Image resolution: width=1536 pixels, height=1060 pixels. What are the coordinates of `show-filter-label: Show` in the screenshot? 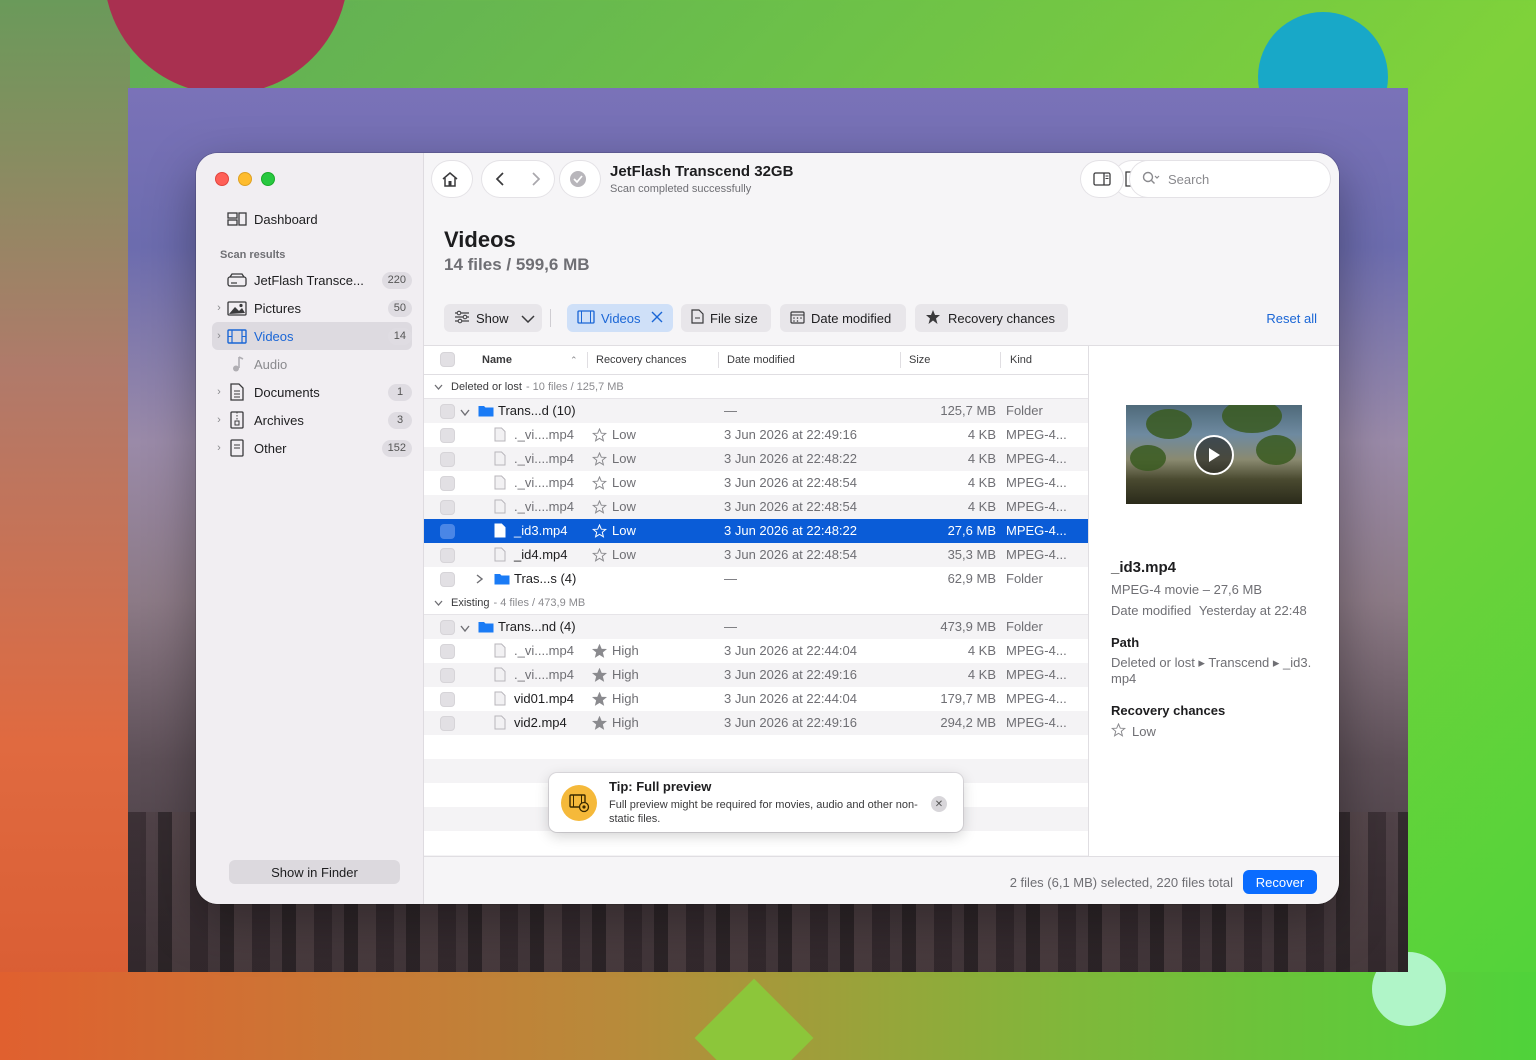 It's located at (492, 318).